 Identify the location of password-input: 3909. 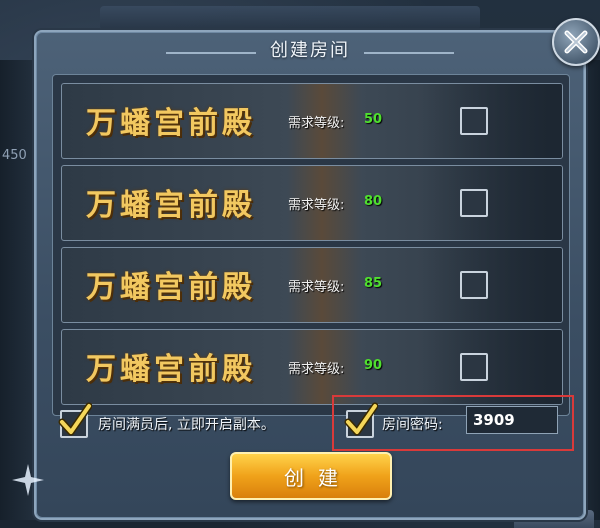
(512, 420).